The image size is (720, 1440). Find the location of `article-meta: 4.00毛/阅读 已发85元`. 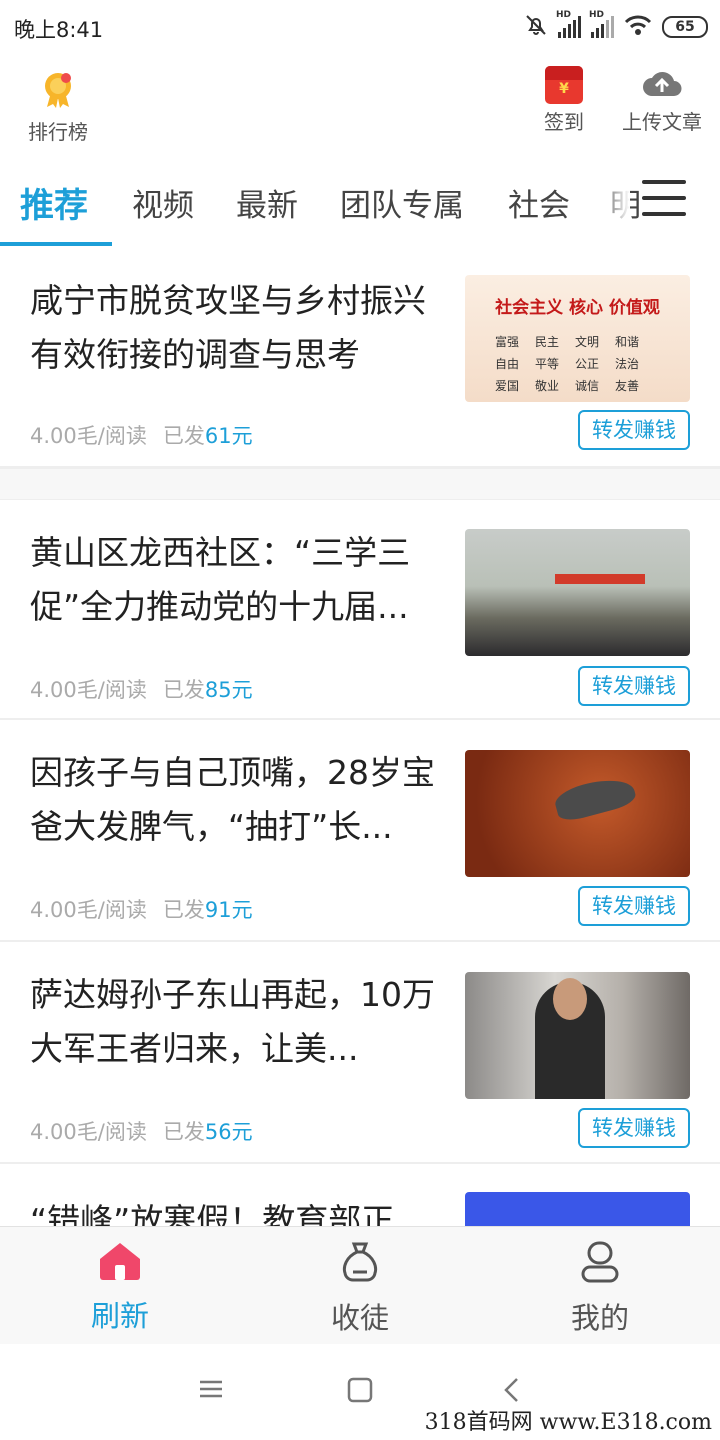

article-meta: 4.00毛/阅读 已发85元 is located at coordinates (141, 690).